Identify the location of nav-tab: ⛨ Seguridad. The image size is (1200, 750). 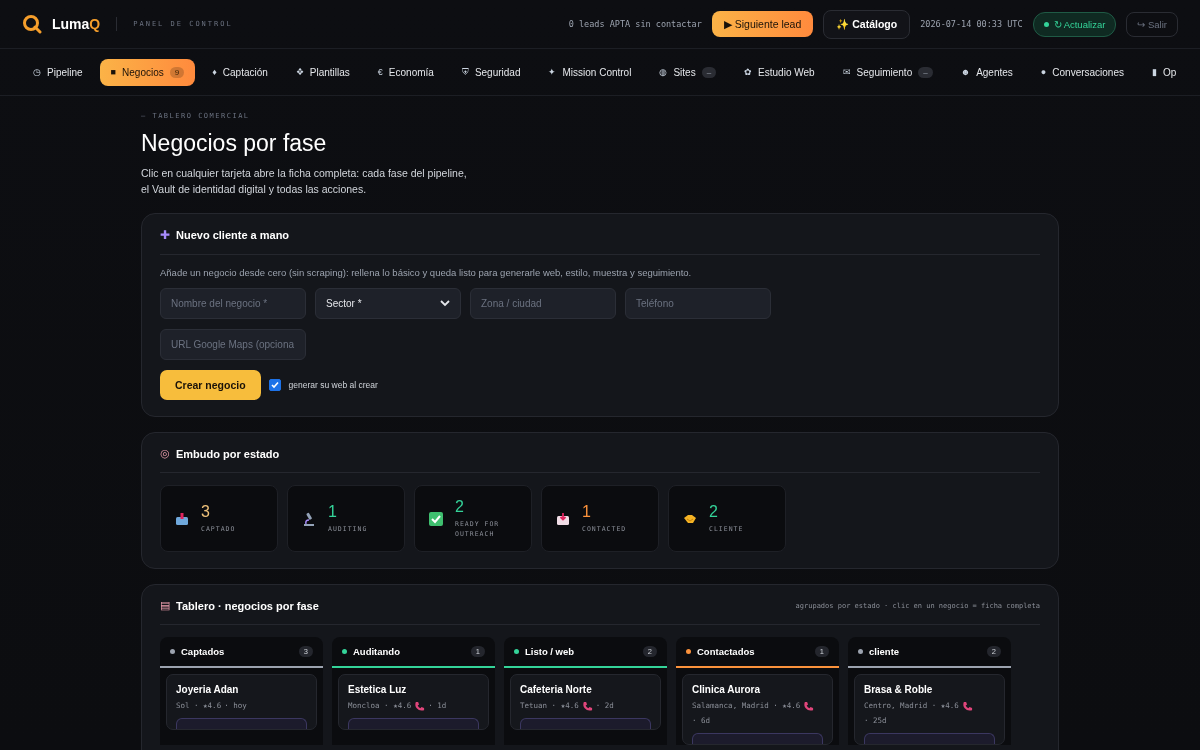
(491, 72).